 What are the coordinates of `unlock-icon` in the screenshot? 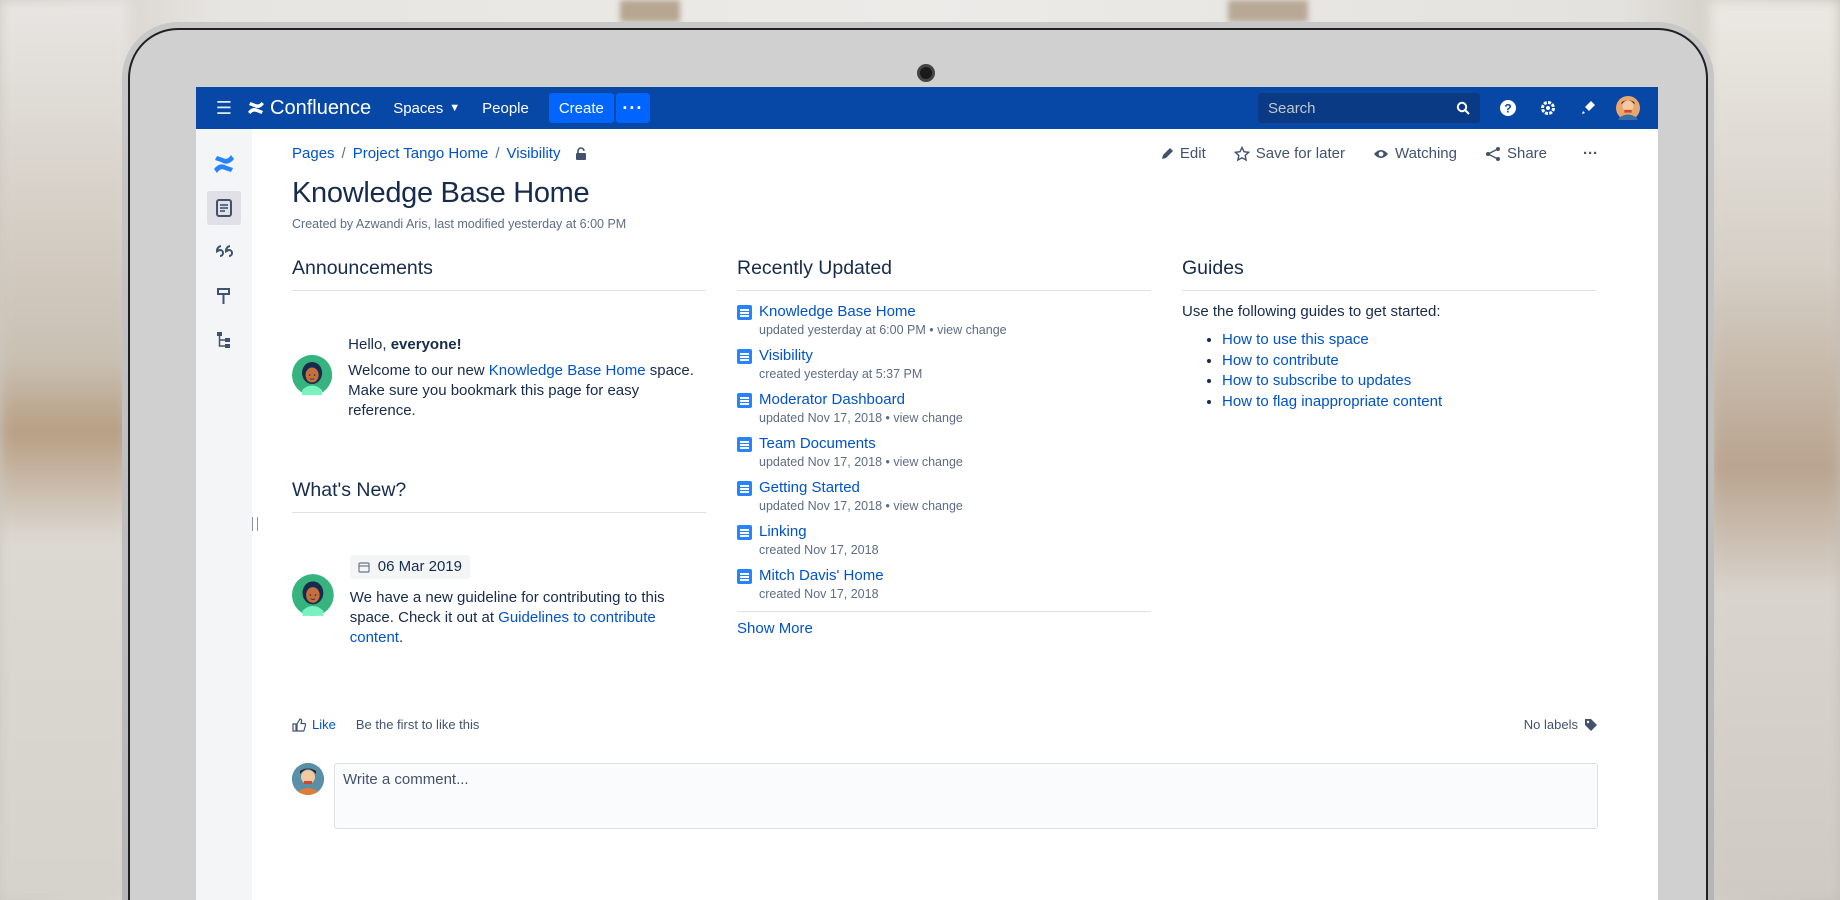 It's located at (581, 153).